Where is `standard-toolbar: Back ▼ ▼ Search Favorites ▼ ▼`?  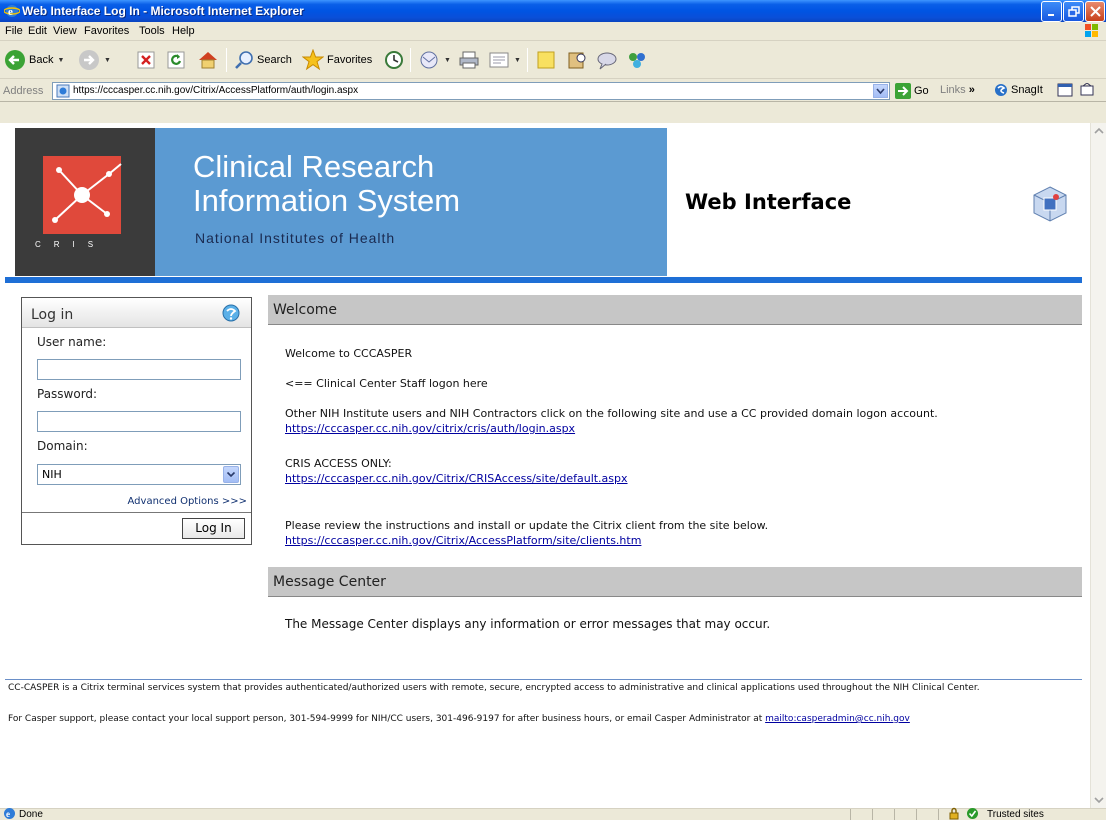
standard-toolbar: Back ▼ ▼ Search Favorites ▼ ▼ is located at coordinates (553, 60).